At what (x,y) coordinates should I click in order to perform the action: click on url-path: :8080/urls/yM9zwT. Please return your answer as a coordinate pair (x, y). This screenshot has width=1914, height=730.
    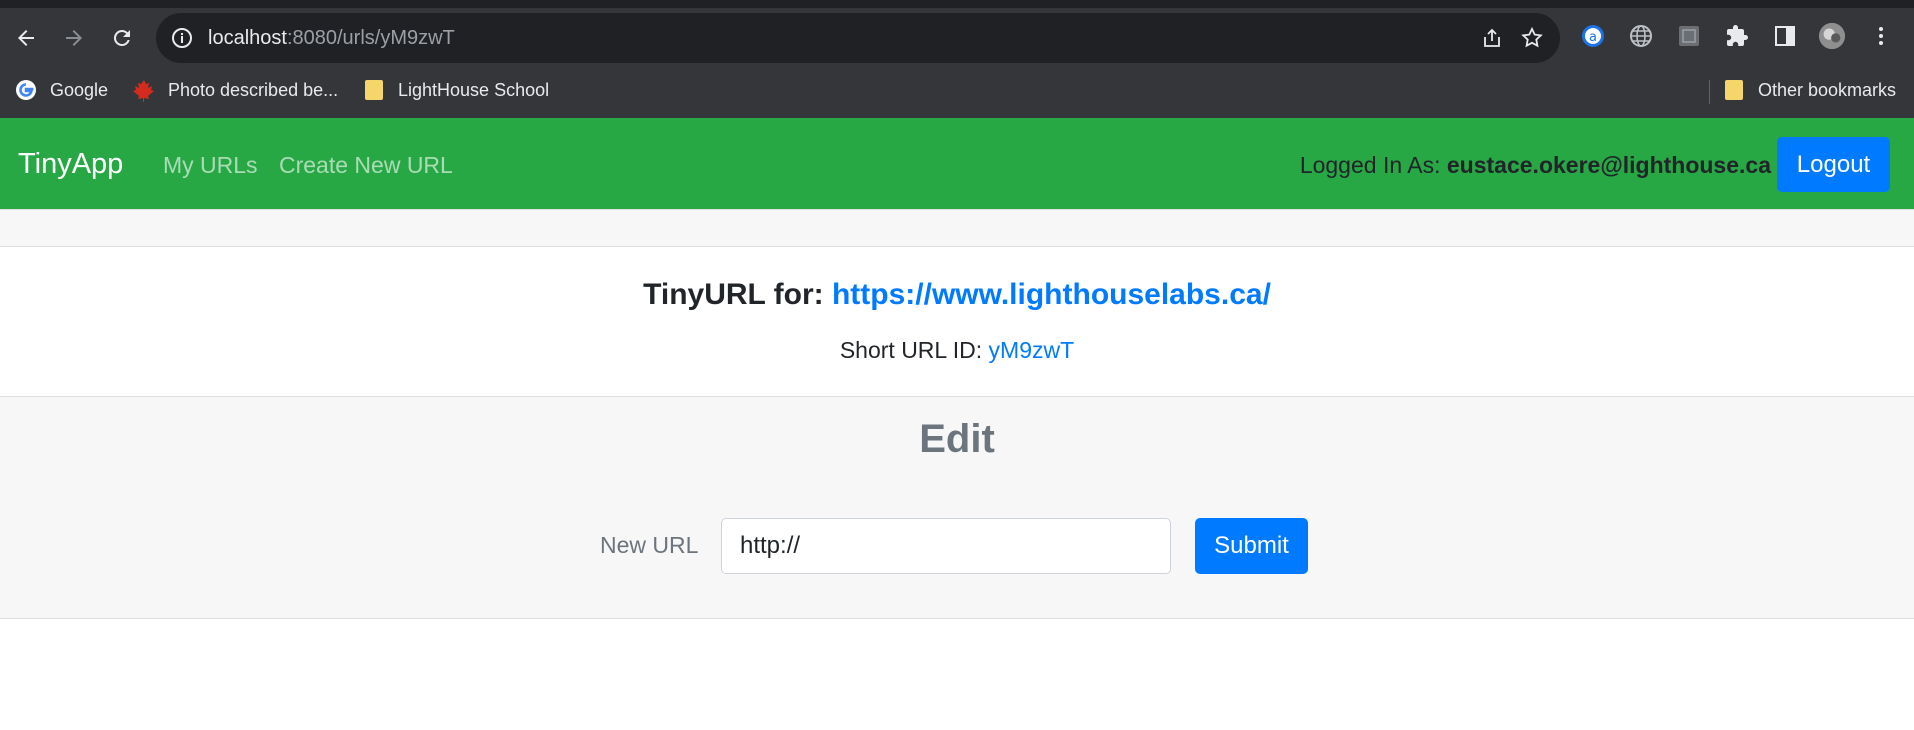
    Looking at the image, I should click on (370, 38).